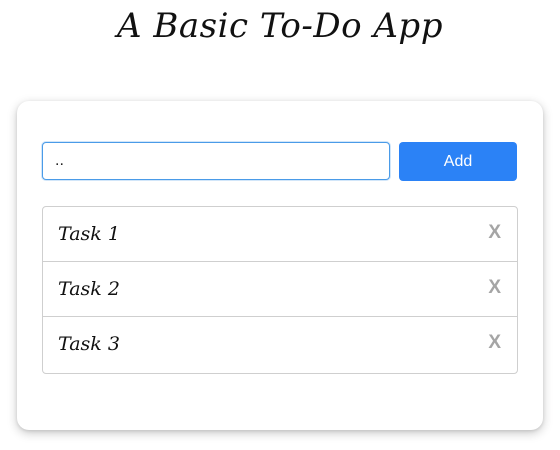 The image size is (560, 450). What do you see at coordinates (89, 344) in the screenshot?
I see `task-label: Task 3` at bounding box center [89, 344].